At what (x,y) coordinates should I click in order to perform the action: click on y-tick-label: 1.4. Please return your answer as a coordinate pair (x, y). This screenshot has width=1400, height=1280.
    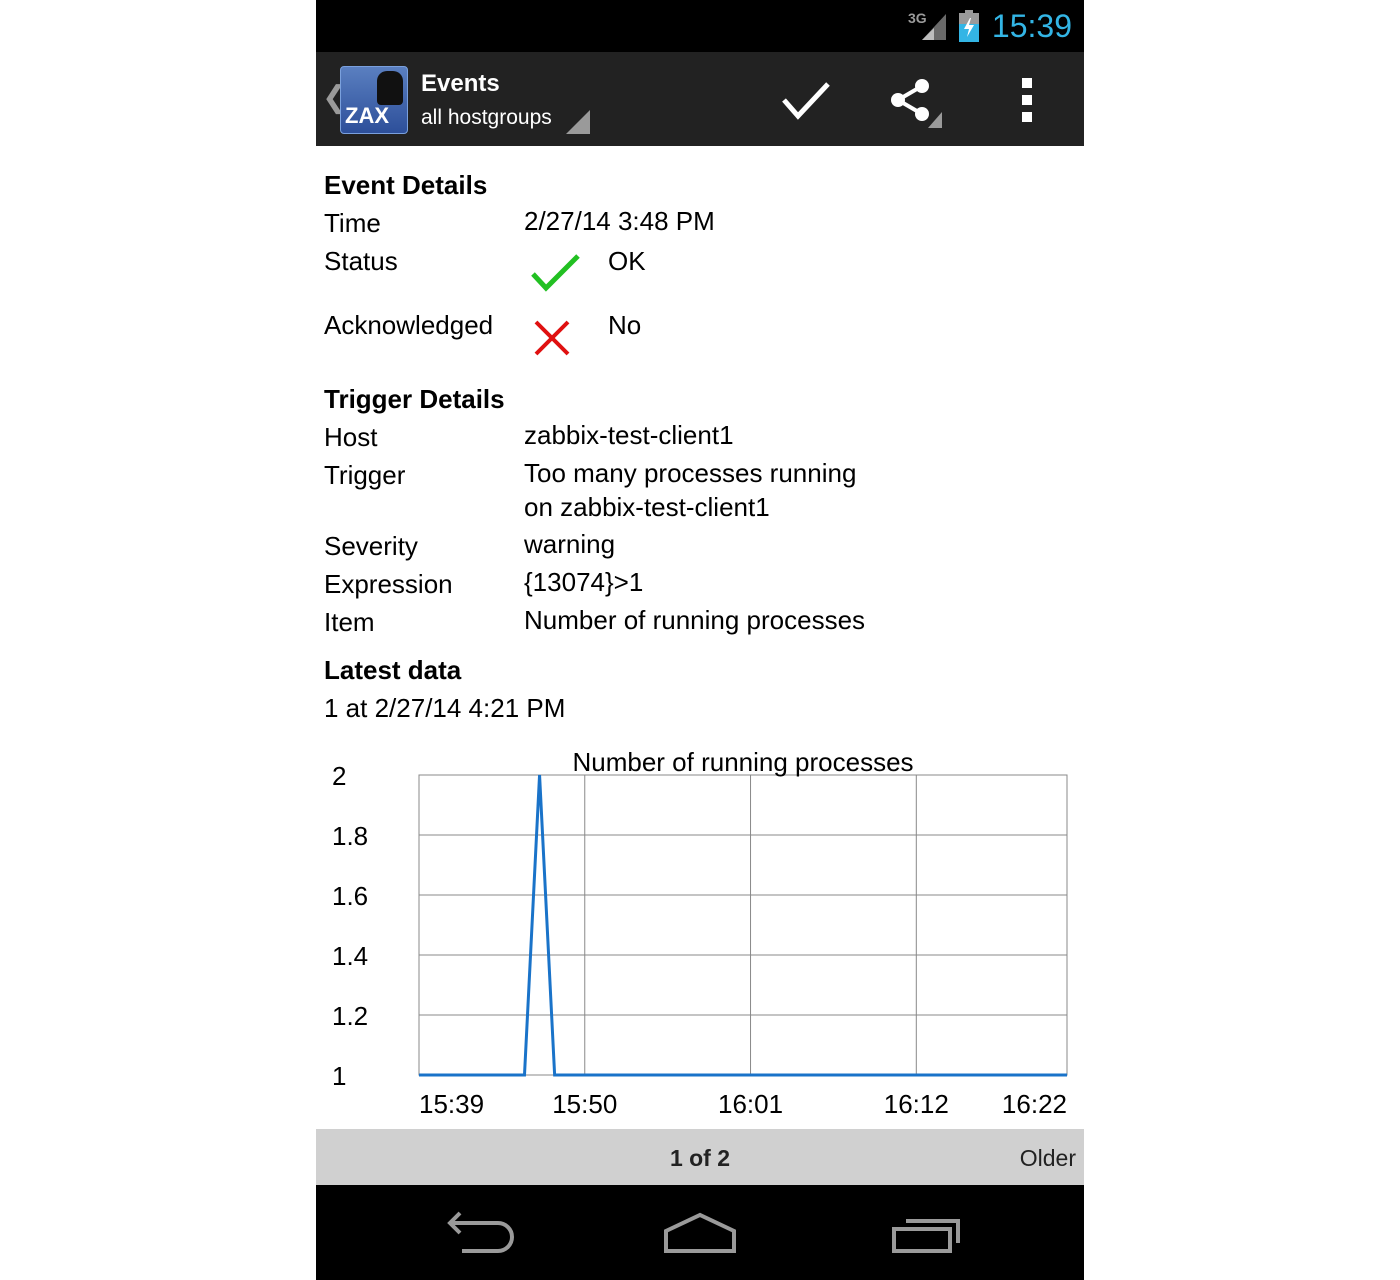
    Looking at the image, I should click on (350, 956).